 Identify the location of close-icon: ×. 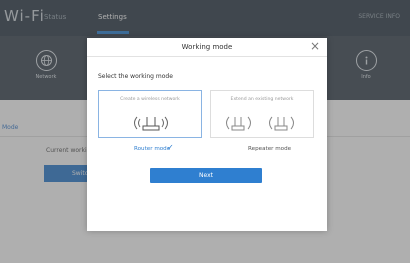
(315, 46).